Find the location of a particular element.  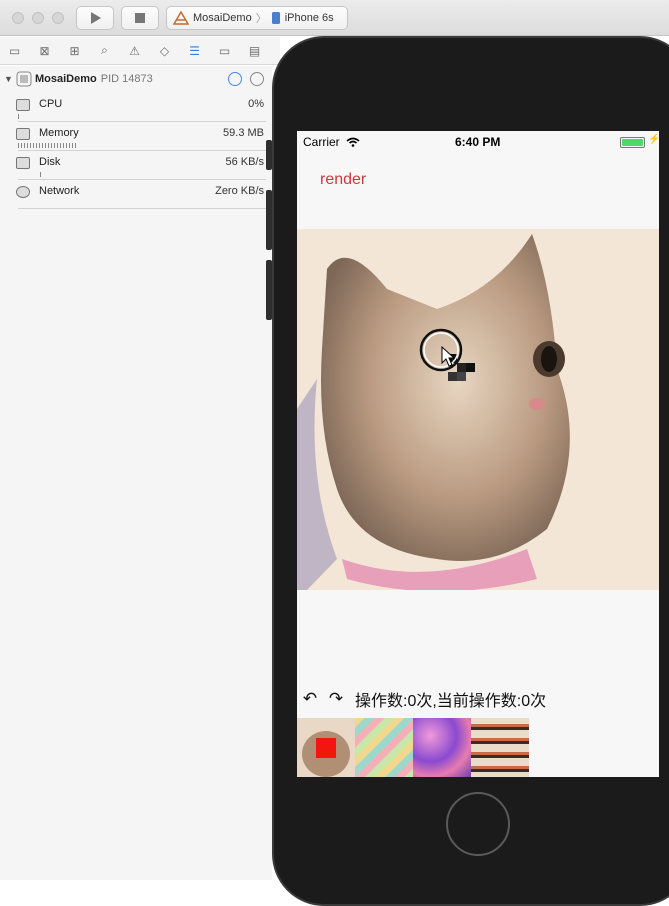

cat-thumb-image is located at coordinates (326, 754).